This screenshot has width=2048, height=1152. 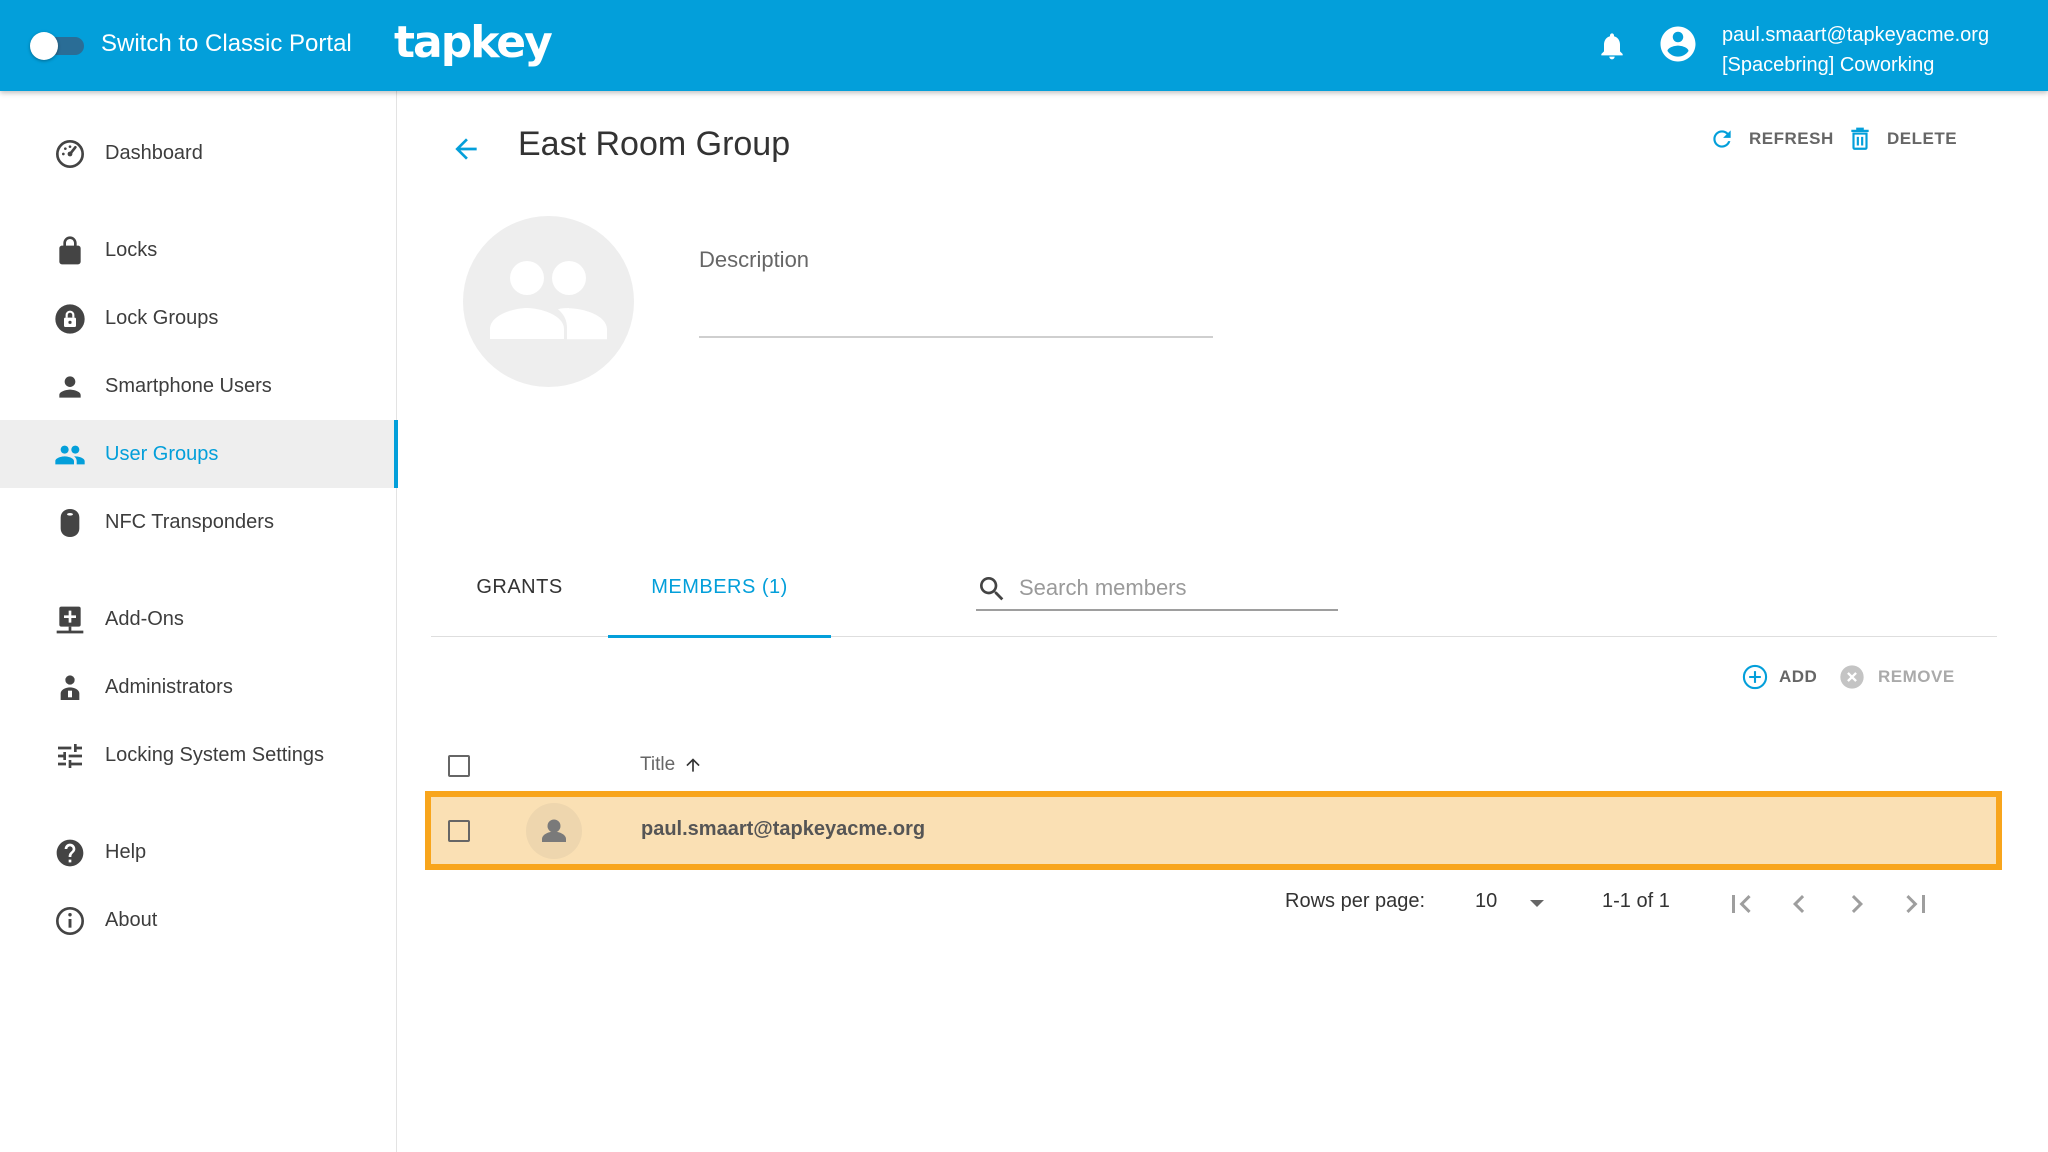 I want to click on sidebar-item-label: Administrators, so click(x=169, y=686).